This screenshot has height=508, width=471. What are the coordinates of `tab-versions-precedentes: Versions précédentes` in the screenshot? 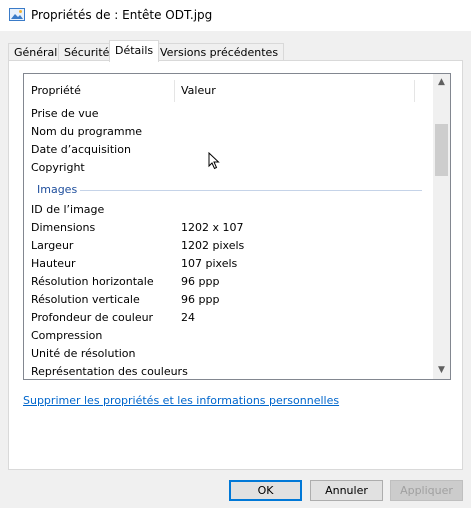 It's located at (219, 52).